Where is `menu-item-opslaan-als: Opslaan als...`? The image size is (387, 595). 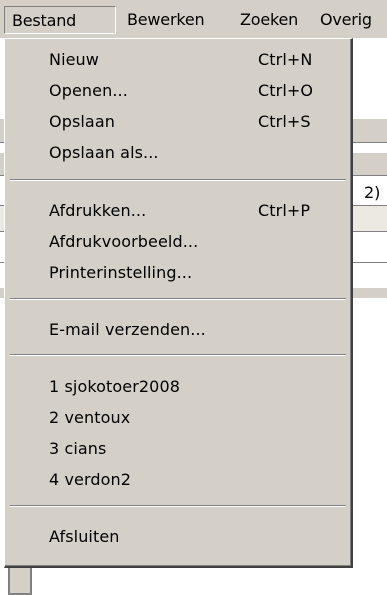
menu-item-opslaan-als: Opslaan als... is located at coordinates (194, 153).